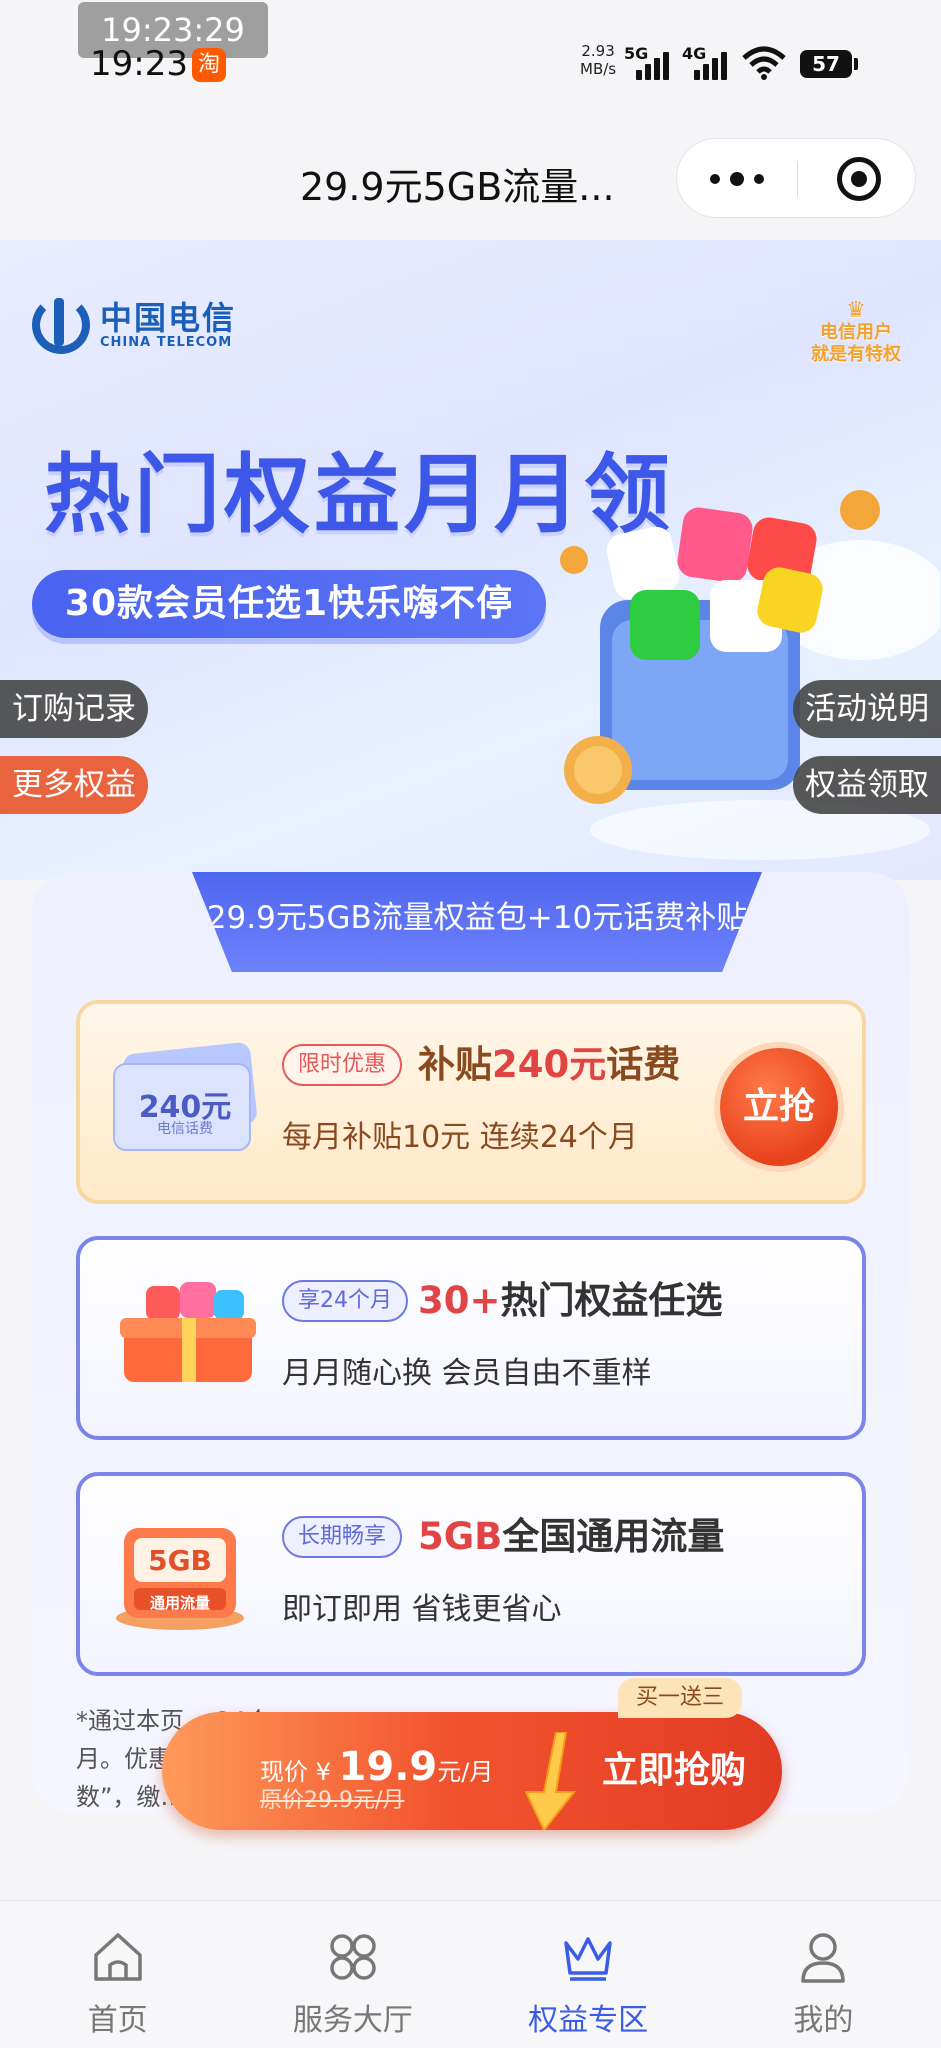 The image size is (941, 2048). Describe the element at coordinates (613, 1536) in the screenshot. I see `headline-suffix: 全国通用流量` at that location.